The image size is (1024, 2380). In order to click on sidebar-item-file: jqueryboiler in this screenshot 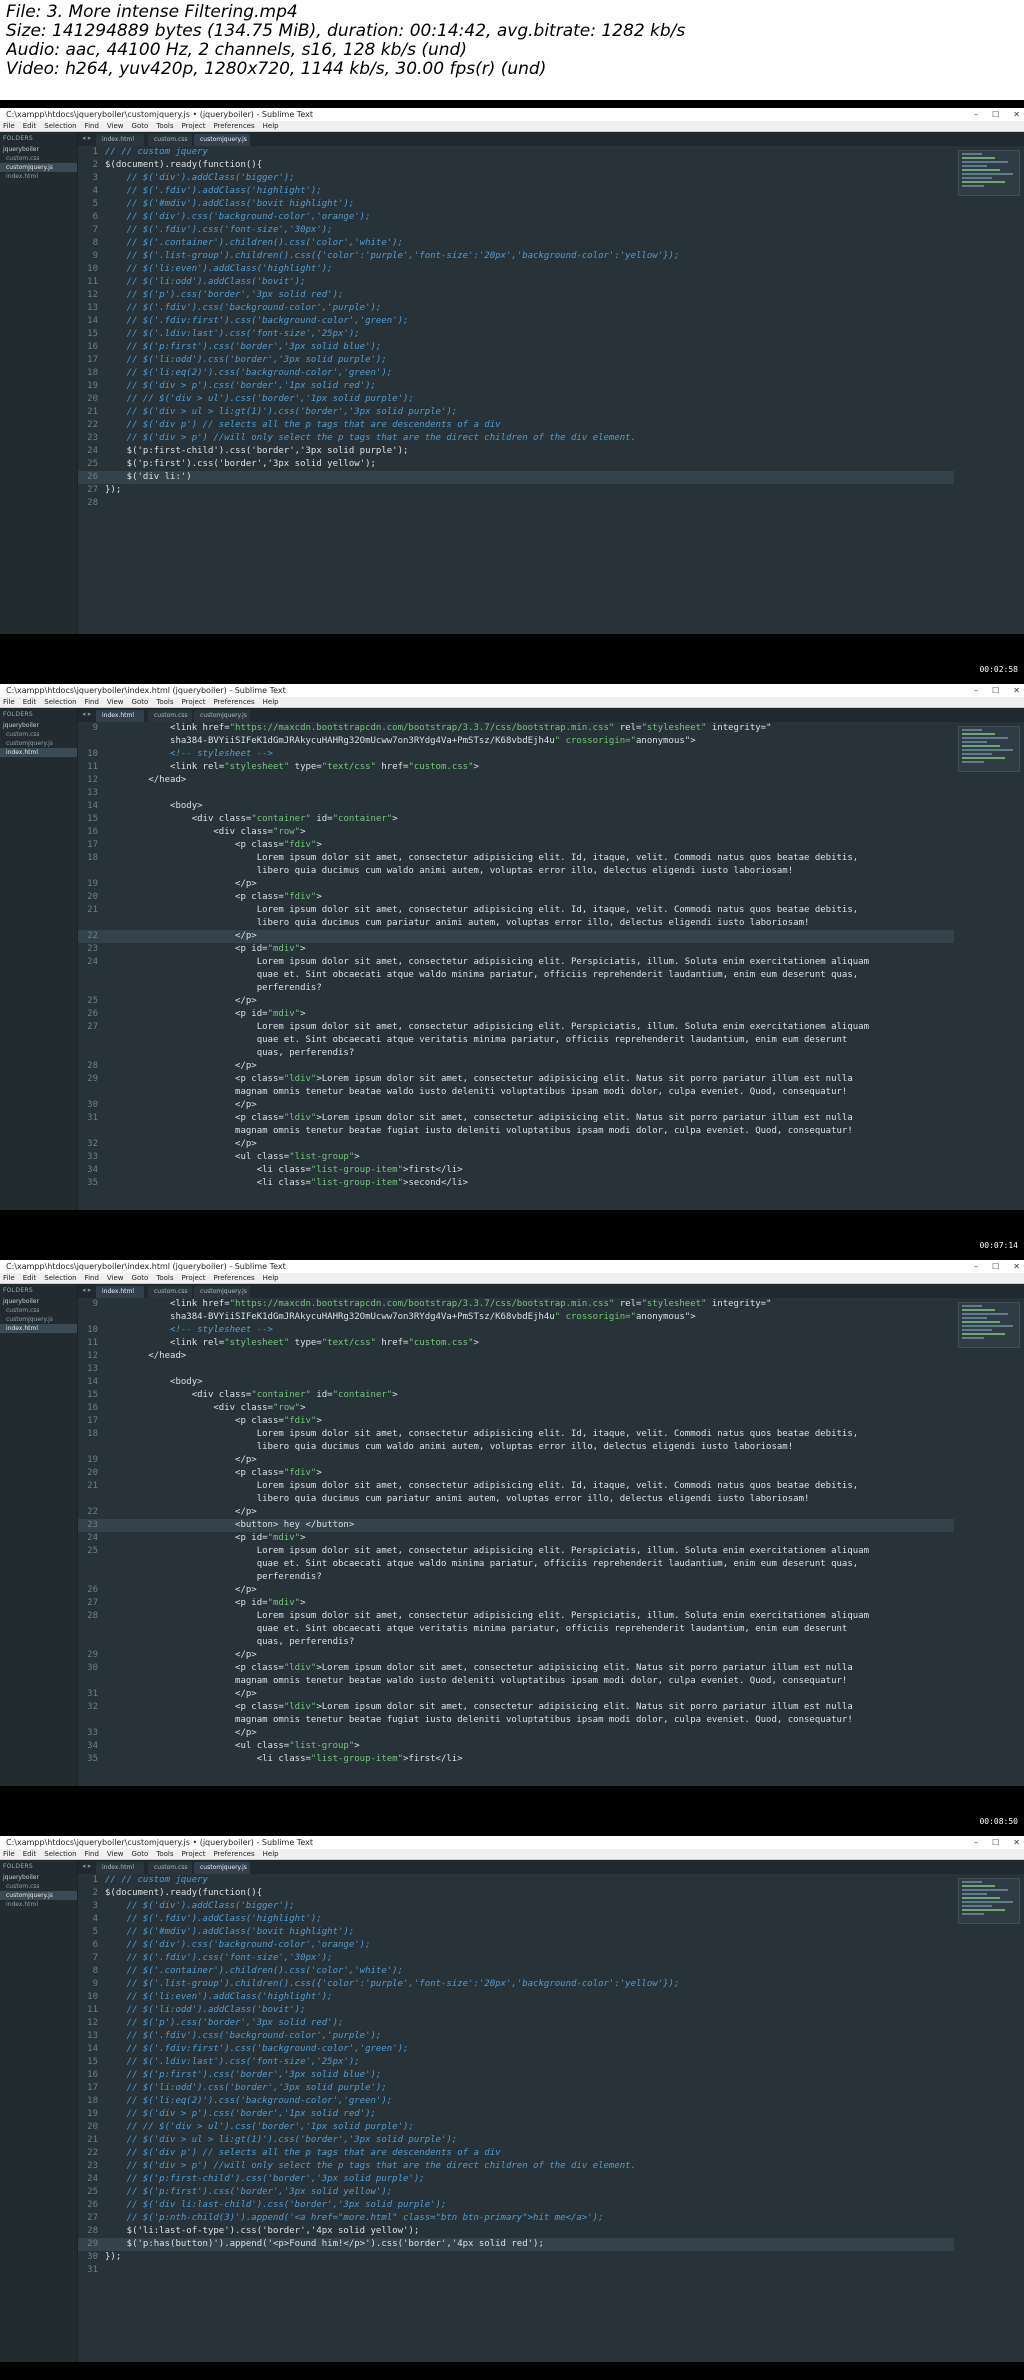, I will do `click(38, 1877)`.